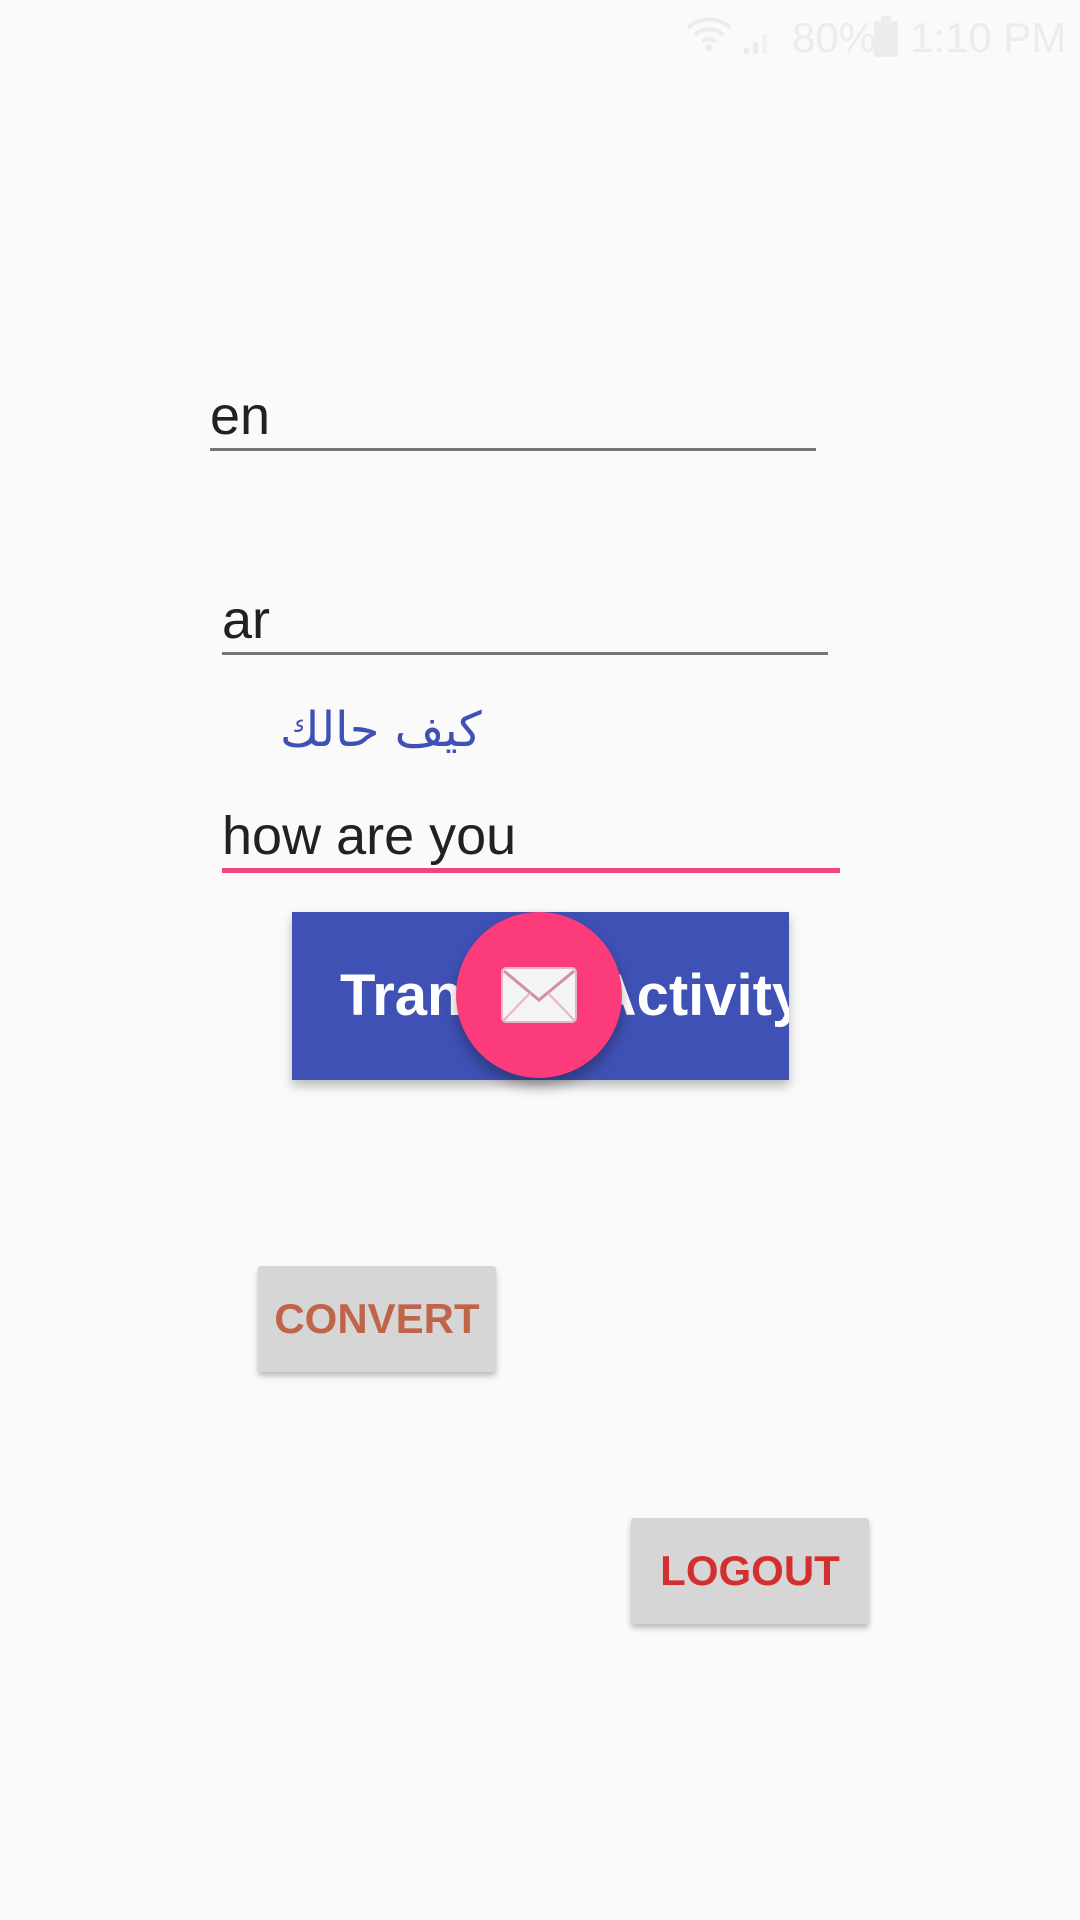 The height and width of the screenshot is (1920, 1080). I want to click on status-bar: 80% 1:10 PM, so click(540, 37).